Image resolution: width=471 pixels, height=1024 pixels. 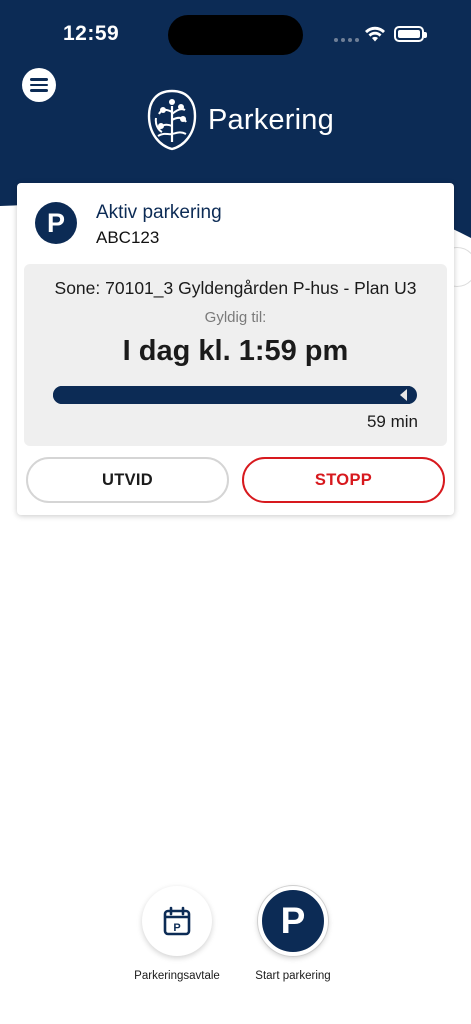 I want to click on status-bar: 12:59, so click(x=235, y=35).